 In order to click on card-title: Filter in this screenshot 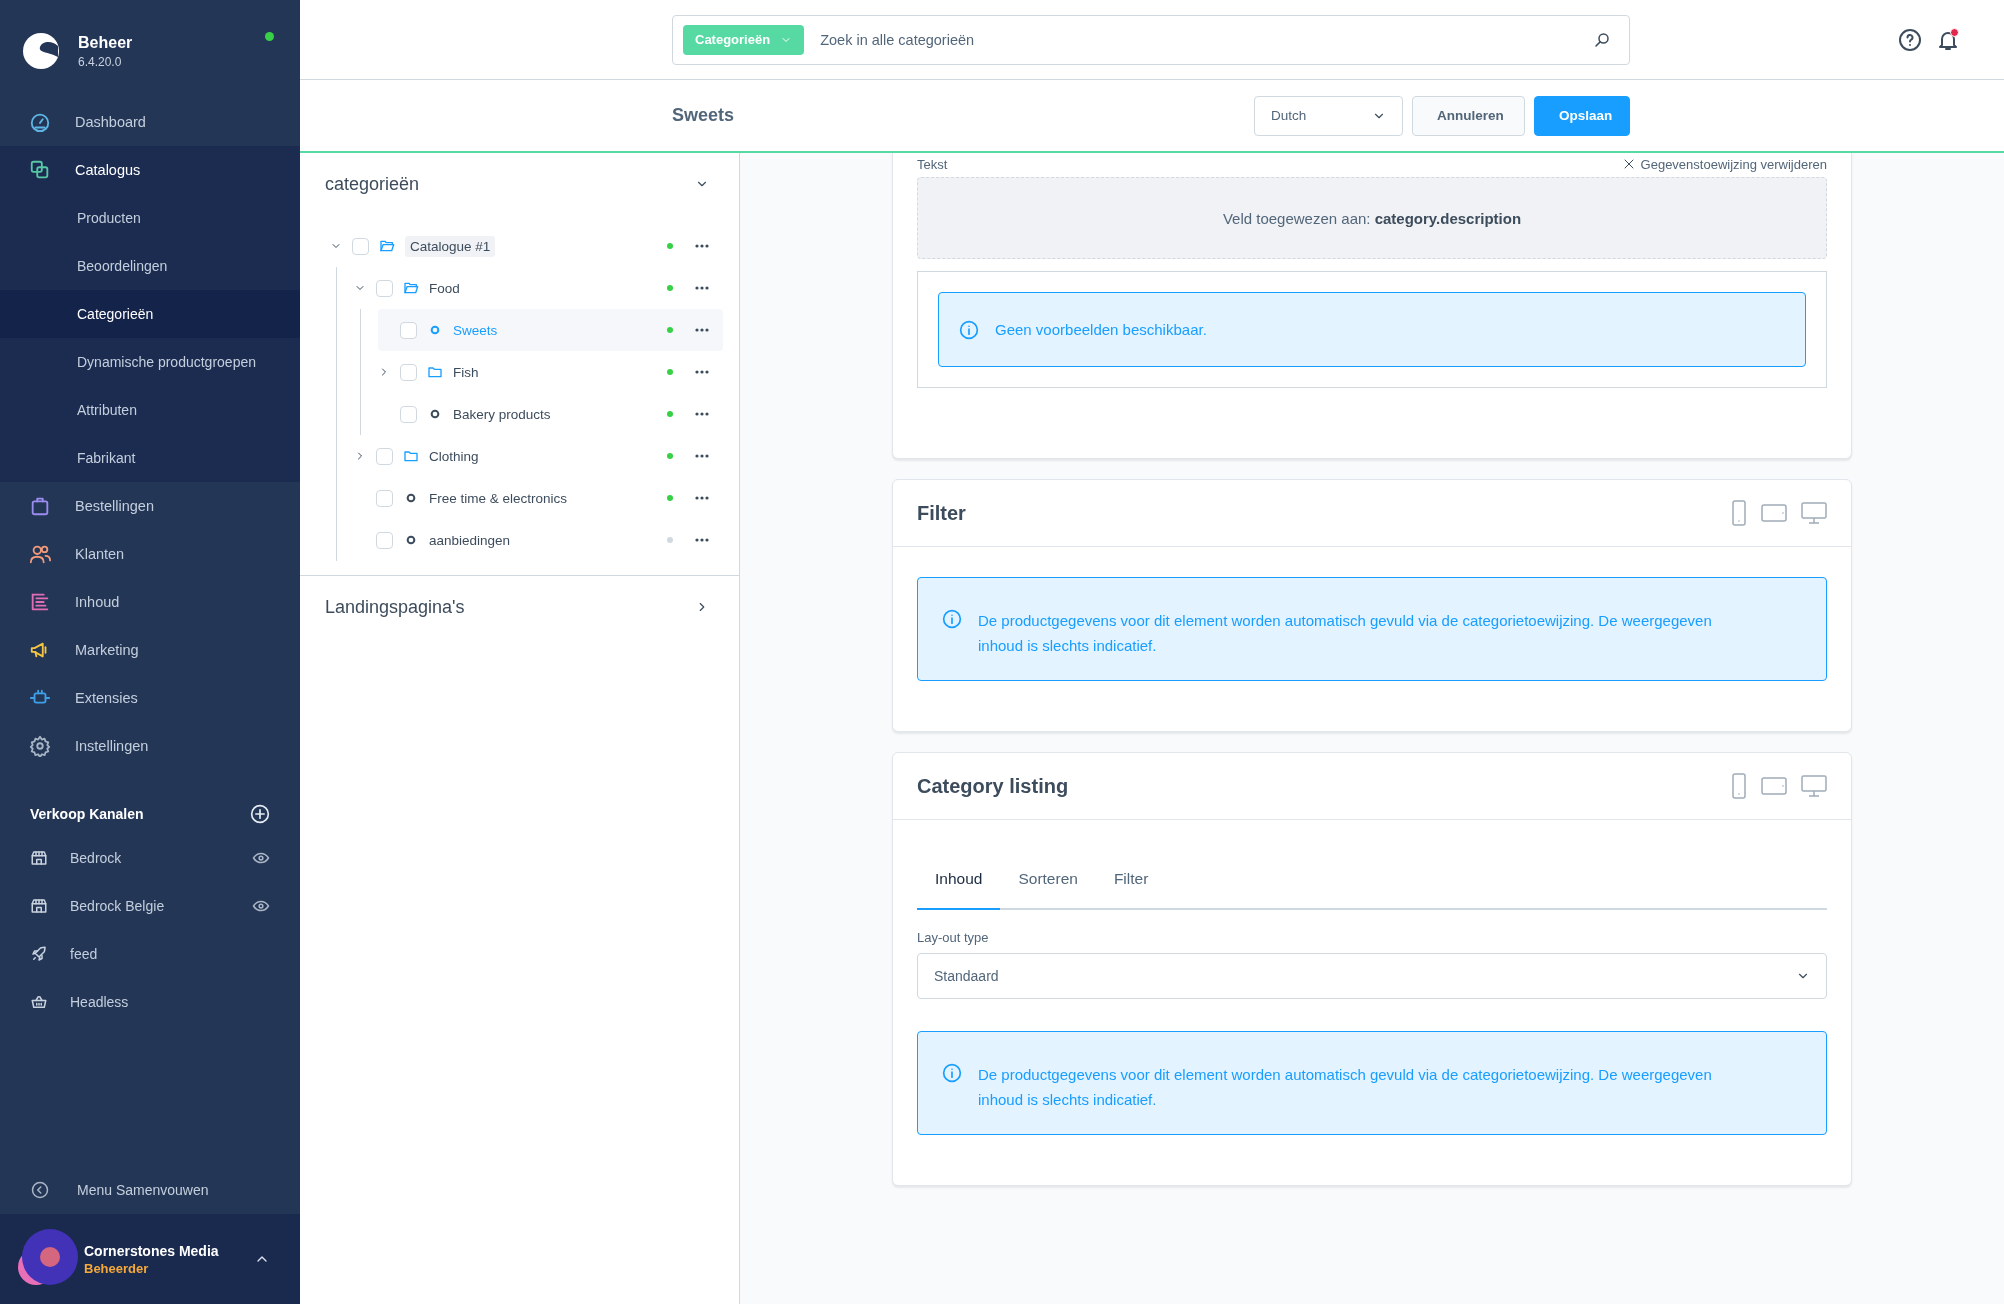, I will do `click(941, 513)`.